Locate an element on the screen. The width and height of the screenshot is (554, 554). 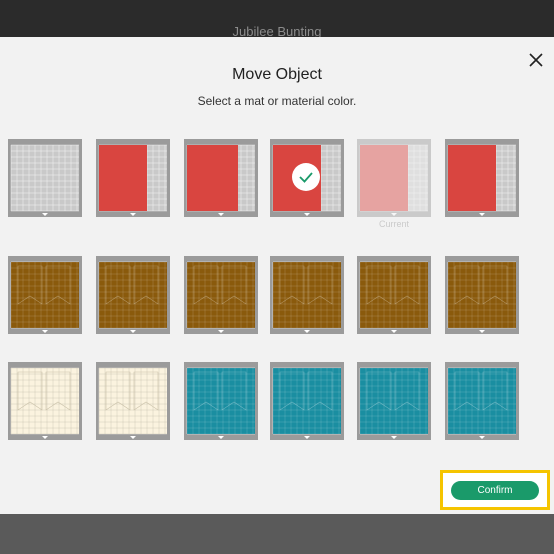
mat-tile: Current is located at coordinates (394, 184).